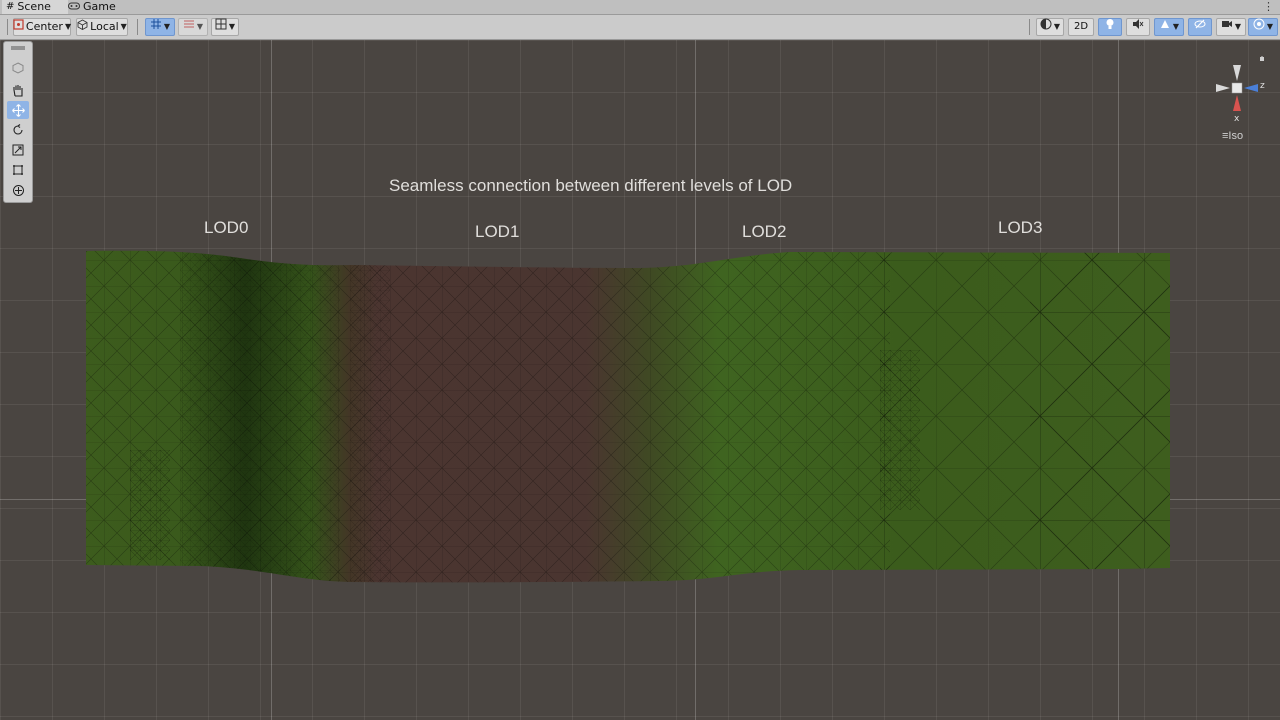  I want to click on transform-tool-icon, so click(18, 190).